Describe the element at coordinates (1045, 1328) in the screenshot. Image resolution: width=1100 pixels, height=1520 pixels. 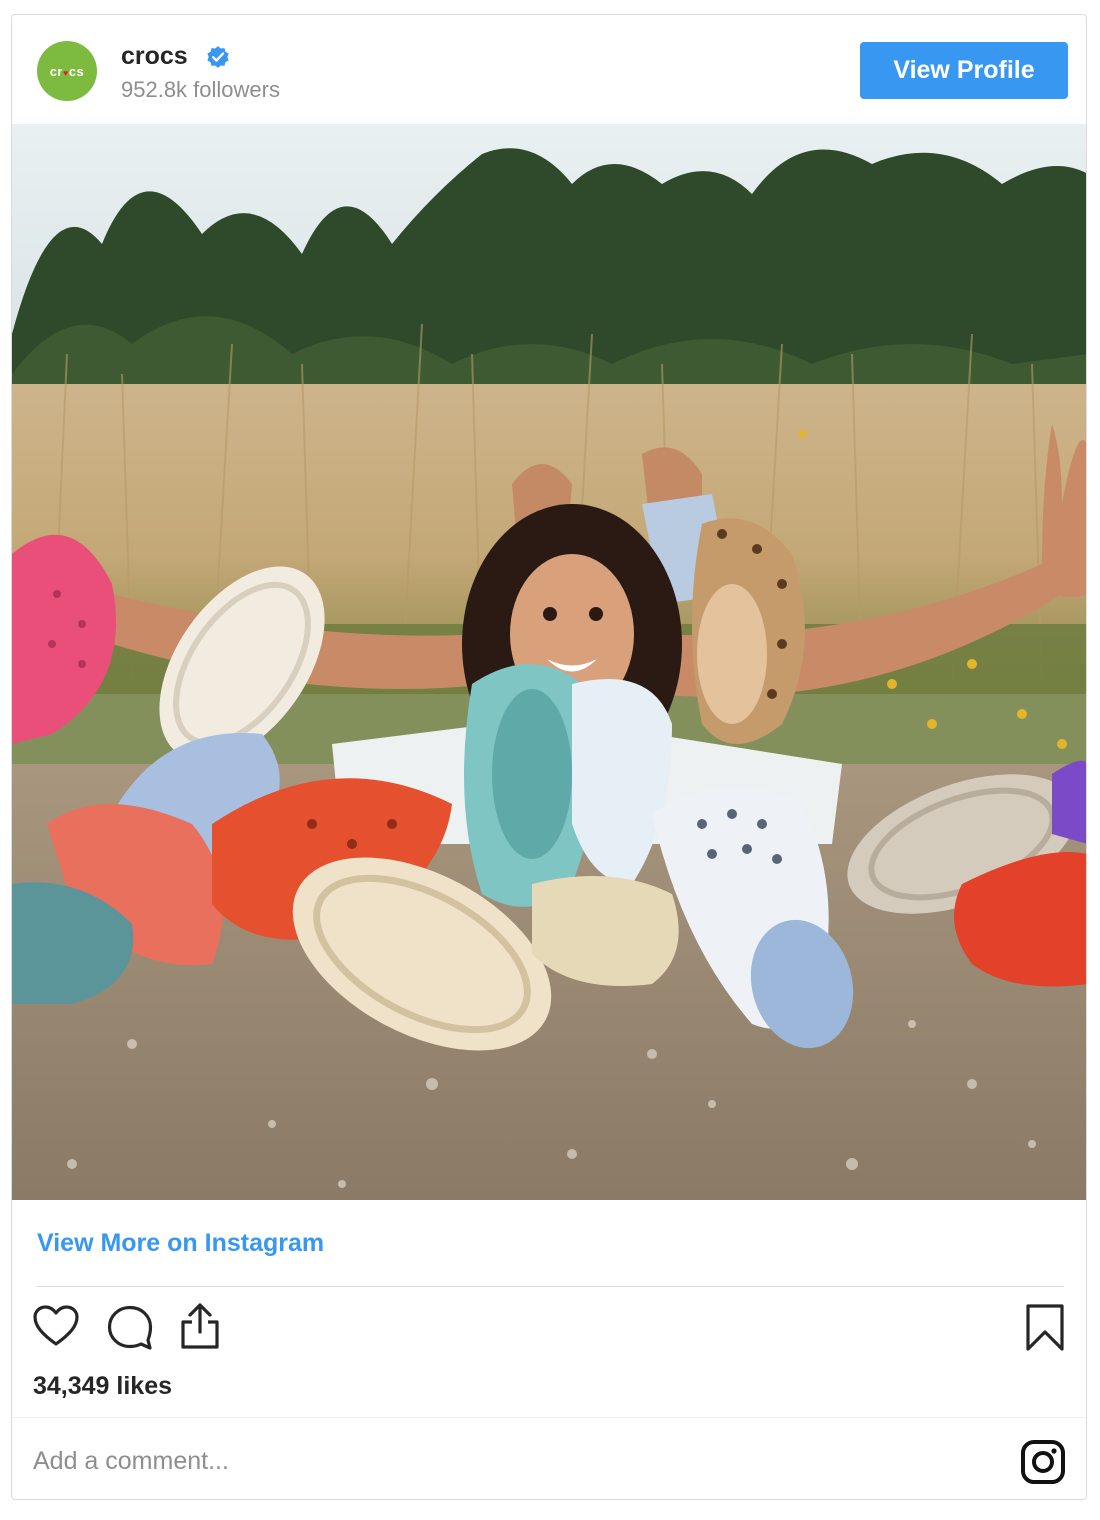
I see `bookmark-icon` at that location.